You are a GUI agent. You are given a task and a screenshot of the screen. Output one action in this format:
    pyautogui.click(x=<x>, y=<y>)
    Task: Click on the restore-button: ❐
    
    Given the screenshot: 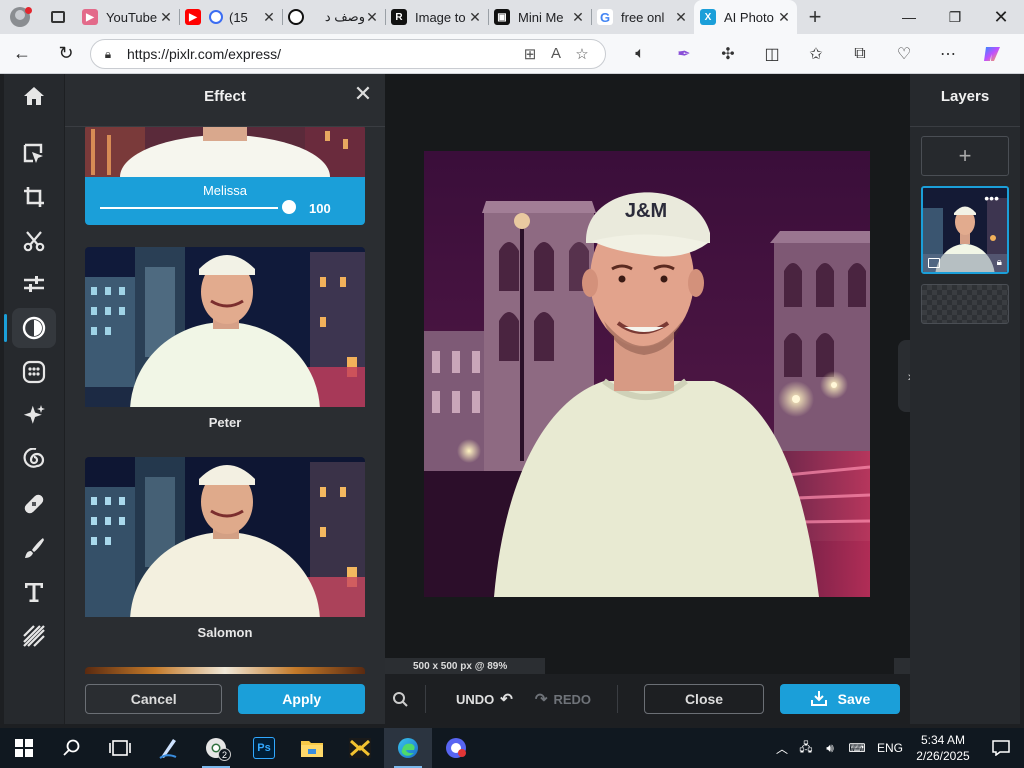 What is the action you would take?
    pyautogui.click(x=955, y=17)
    